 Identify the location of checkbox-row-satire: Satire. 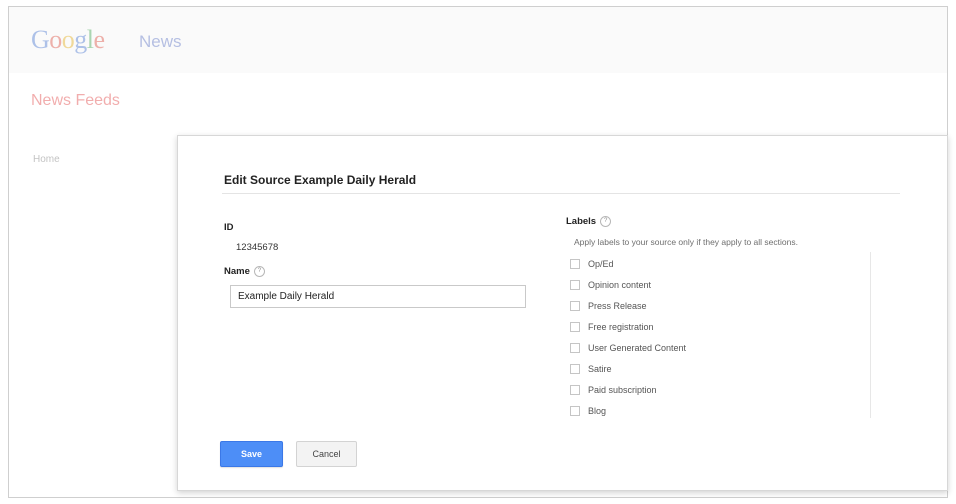
(591, 369).